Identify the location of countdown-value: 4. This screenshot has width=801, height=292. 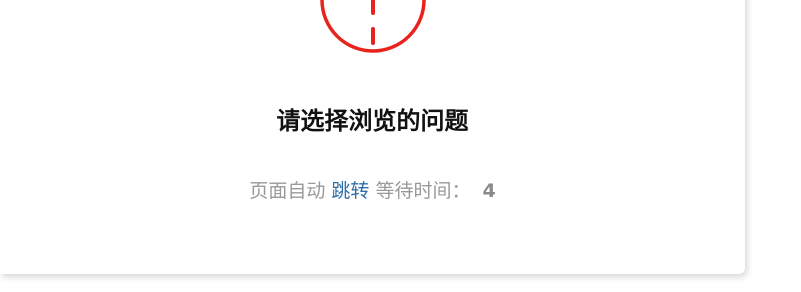
(489, 191).